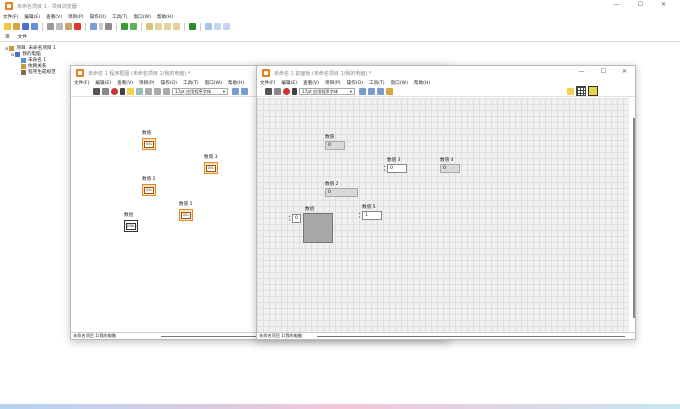 Image resolution: width=680 pixels, height=409 pixels. What do you see at coordinates (149, 26) in the screenshot?
I see `settings-icon` at bounding box center [149, 26].